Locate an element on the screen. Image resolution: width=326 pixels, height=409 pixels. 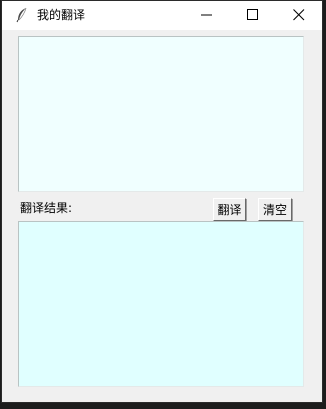
maximize-icon is located at coordinates (252, 14).